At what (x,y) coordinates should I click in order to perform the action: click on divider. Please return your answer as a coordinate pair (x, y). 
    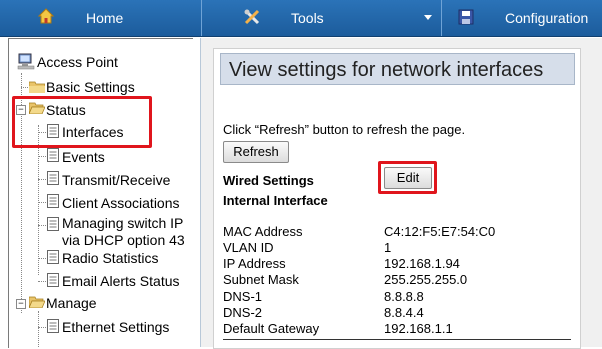
    Looking at the image, I should click on (397, 339).